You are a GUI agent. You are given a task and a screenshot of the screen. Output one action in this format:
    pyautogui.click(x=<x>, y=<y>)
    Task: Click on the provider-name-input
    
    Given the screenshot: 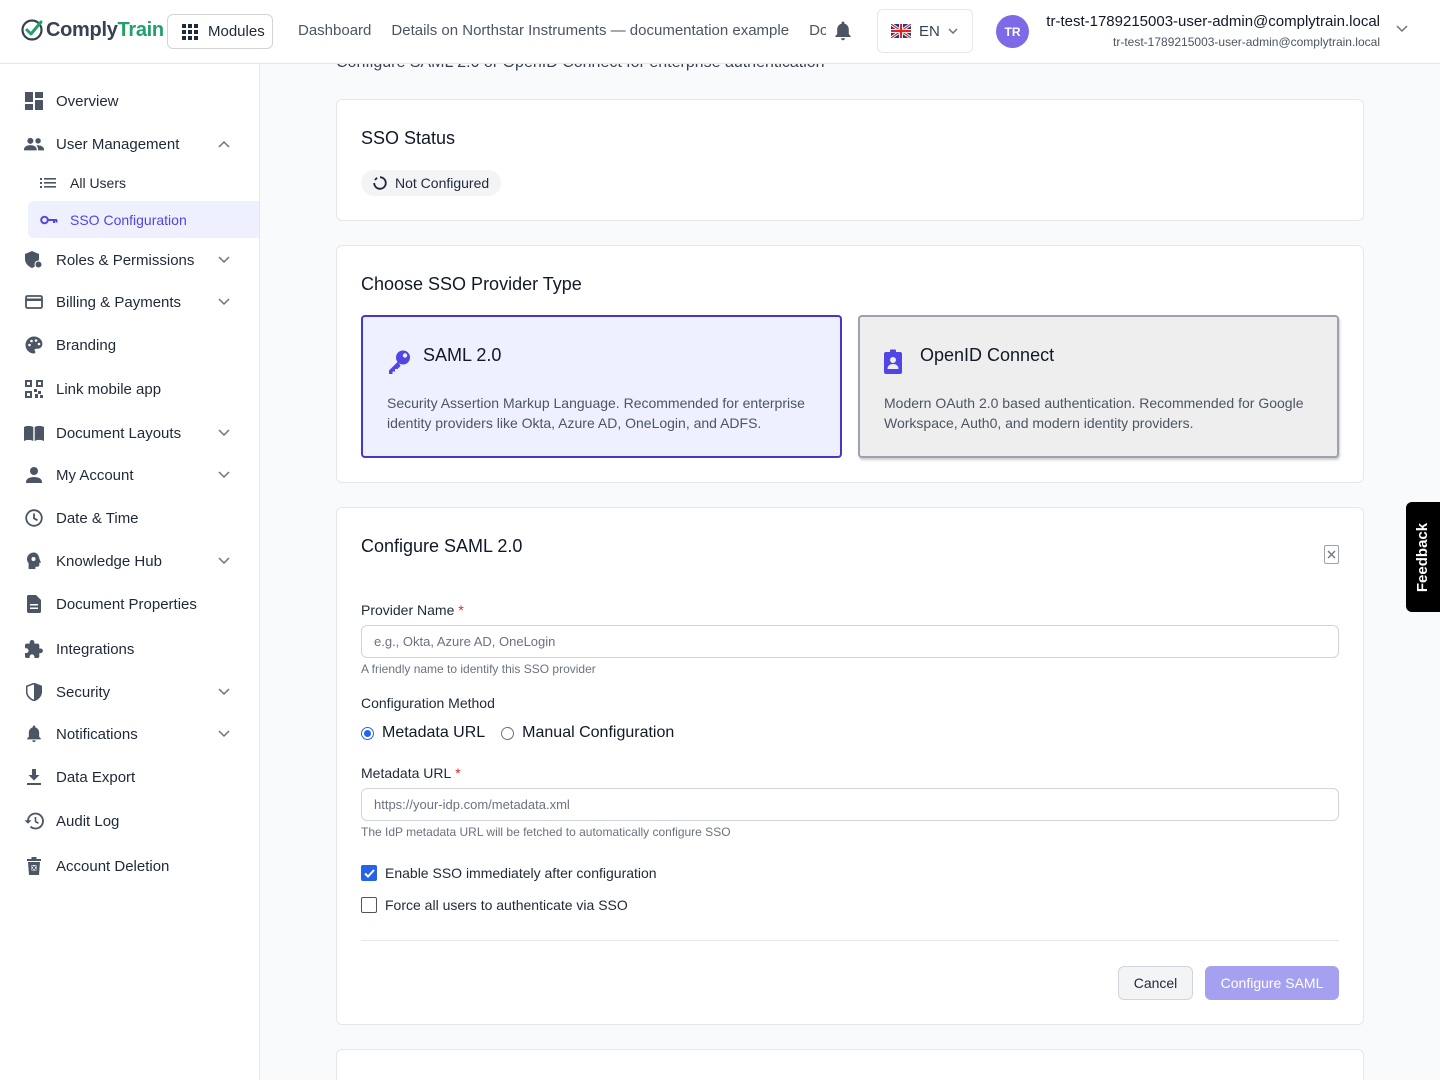 What is the action you would take?
    pyautogui.click(x=850, y=641)
    